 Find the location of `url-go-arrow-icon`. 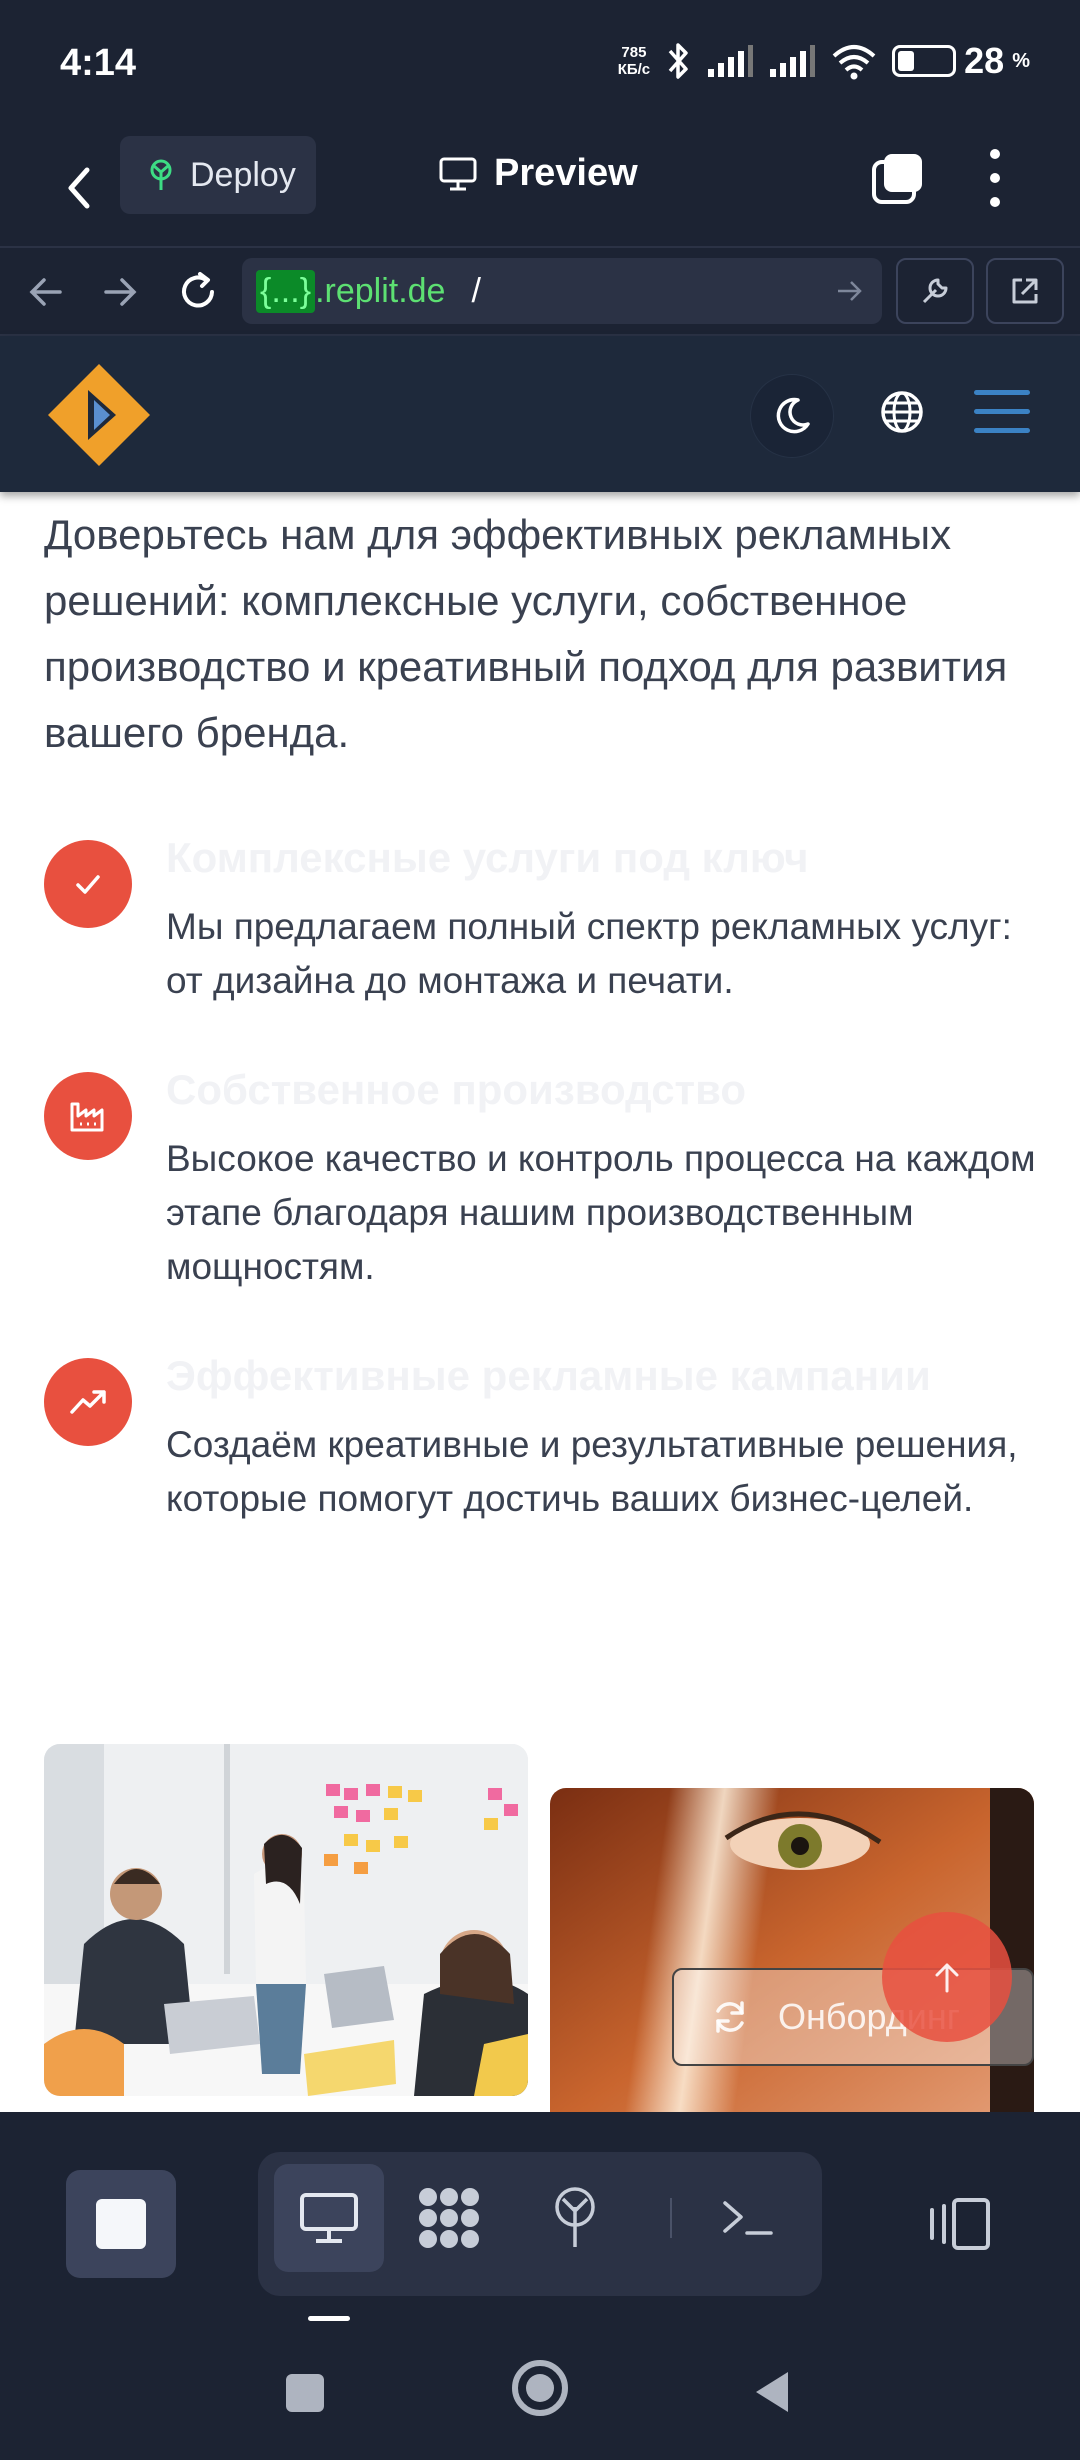

url-go-arrow-icon is located at coordinates (849, 291).